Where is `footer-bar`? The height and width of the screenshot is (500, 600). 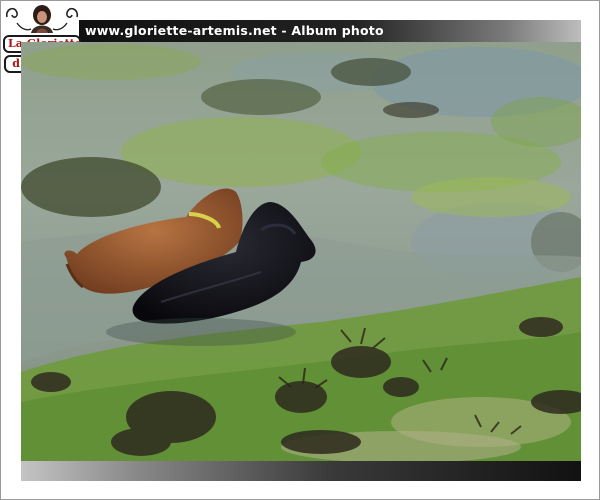
footer-bar is located at coordinates (301, 471).